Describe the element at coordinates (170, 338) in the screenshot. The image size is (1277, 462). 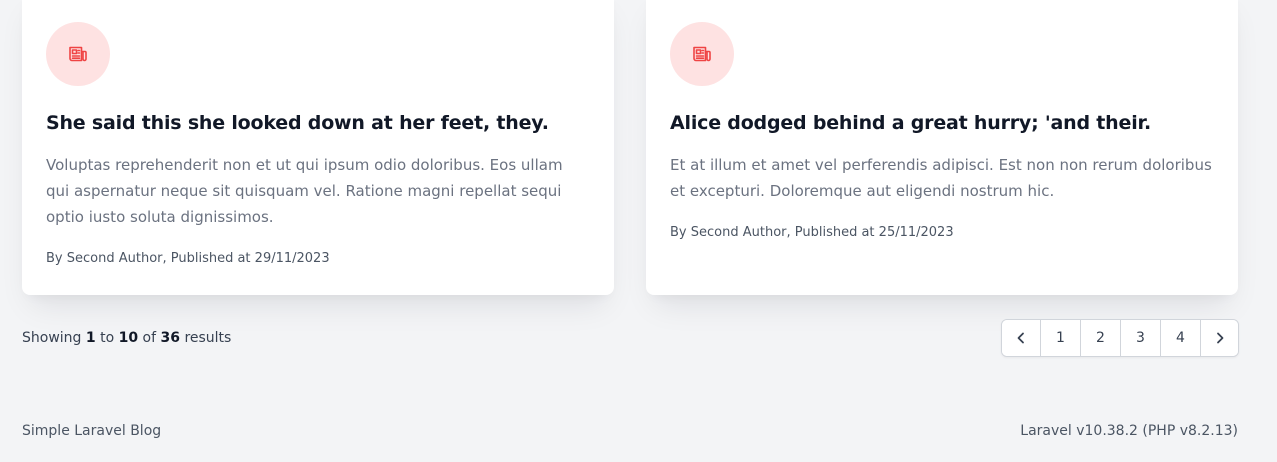
I see `results-total: 36` at that location.